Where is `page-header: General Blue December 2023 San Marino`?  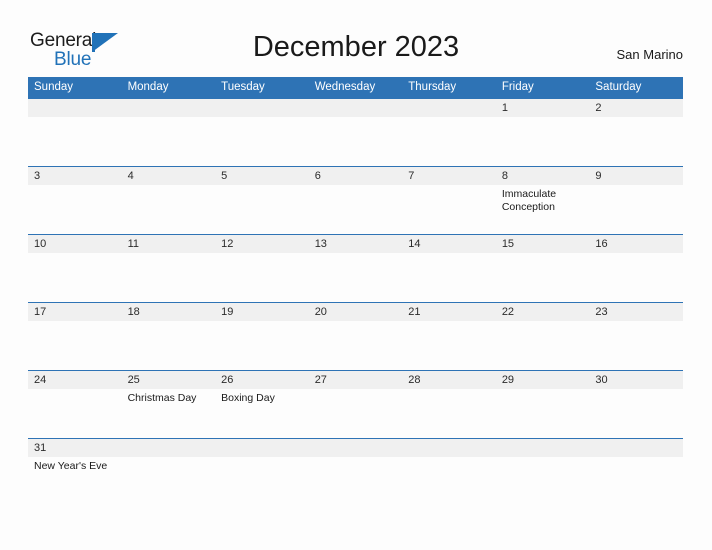 page-header: General Blue December 2023 San Marino is located at coordinates (356, 38).